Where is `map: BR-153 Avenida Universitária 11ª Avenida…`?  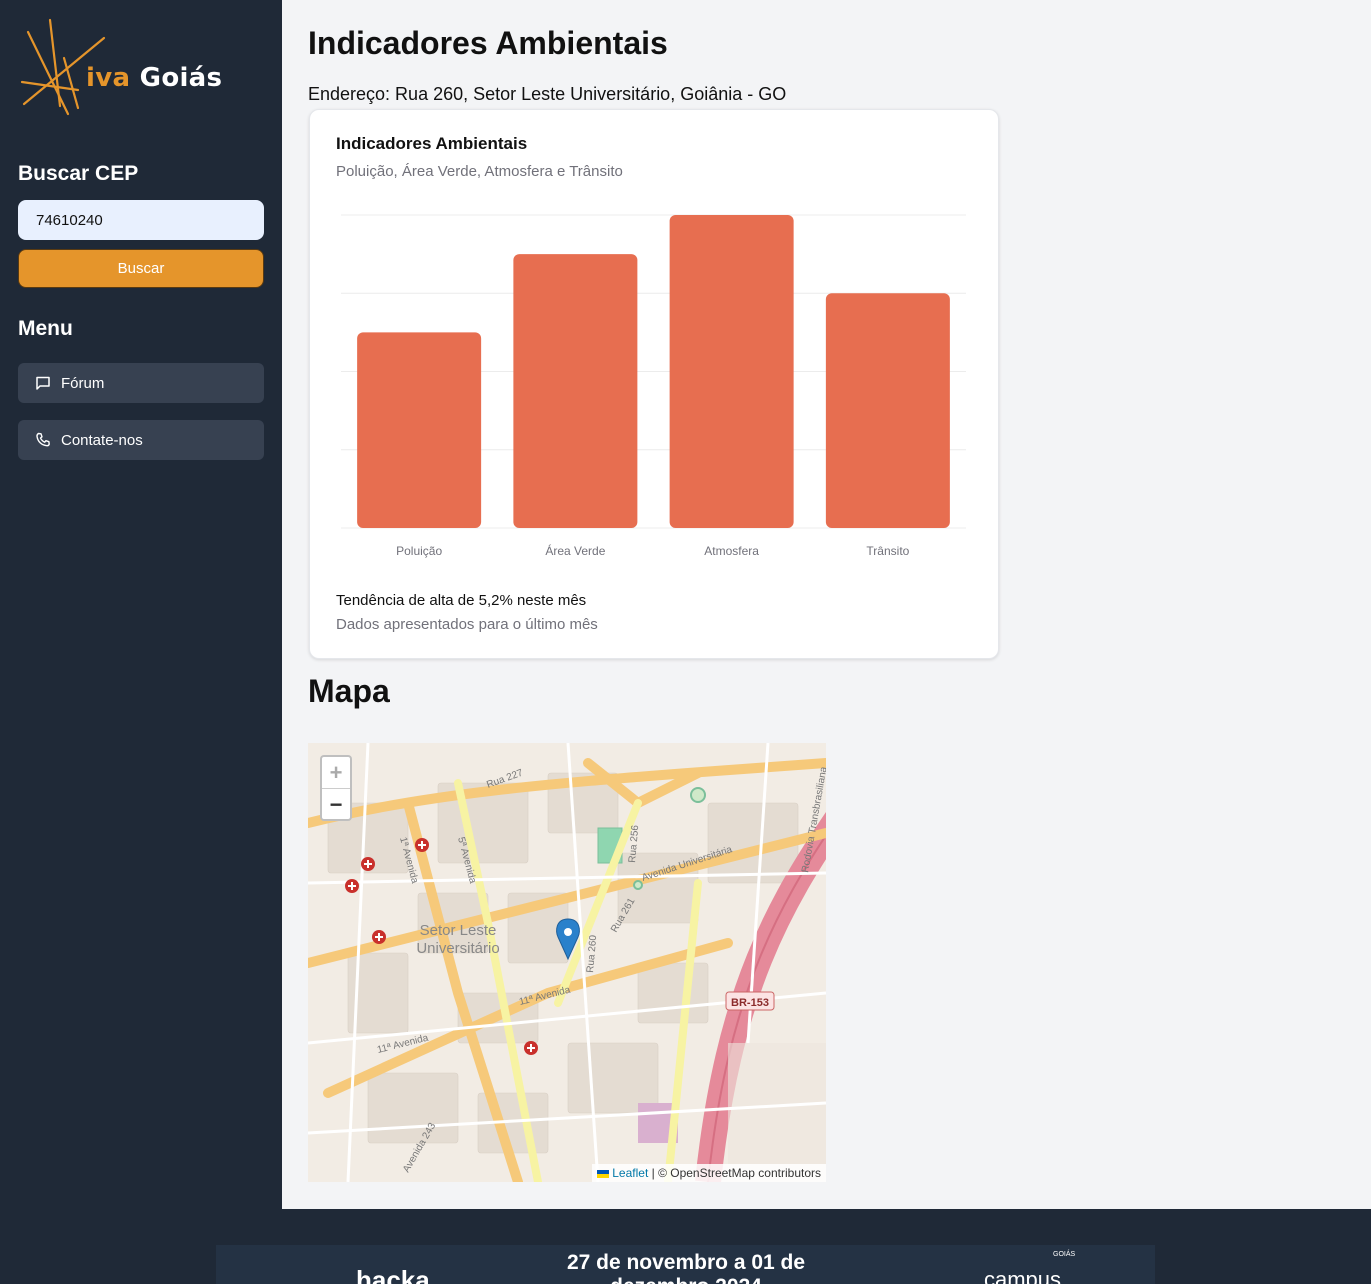
map: BR-153 Avenida Universitária 11ª Avenida… is located at coordinates (567, 962).